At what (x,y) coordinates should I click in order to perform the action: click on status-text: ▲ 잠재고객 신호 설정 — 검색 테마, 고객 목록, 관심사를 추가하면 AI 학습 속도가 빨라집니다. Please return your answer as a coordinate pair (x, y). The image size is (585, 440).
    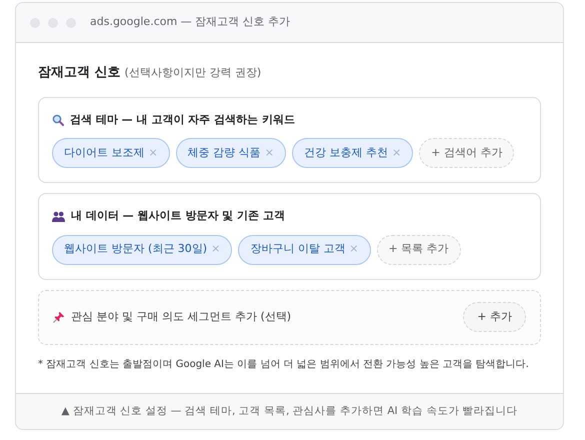
    Looking at the image, I should click on (289, 411).